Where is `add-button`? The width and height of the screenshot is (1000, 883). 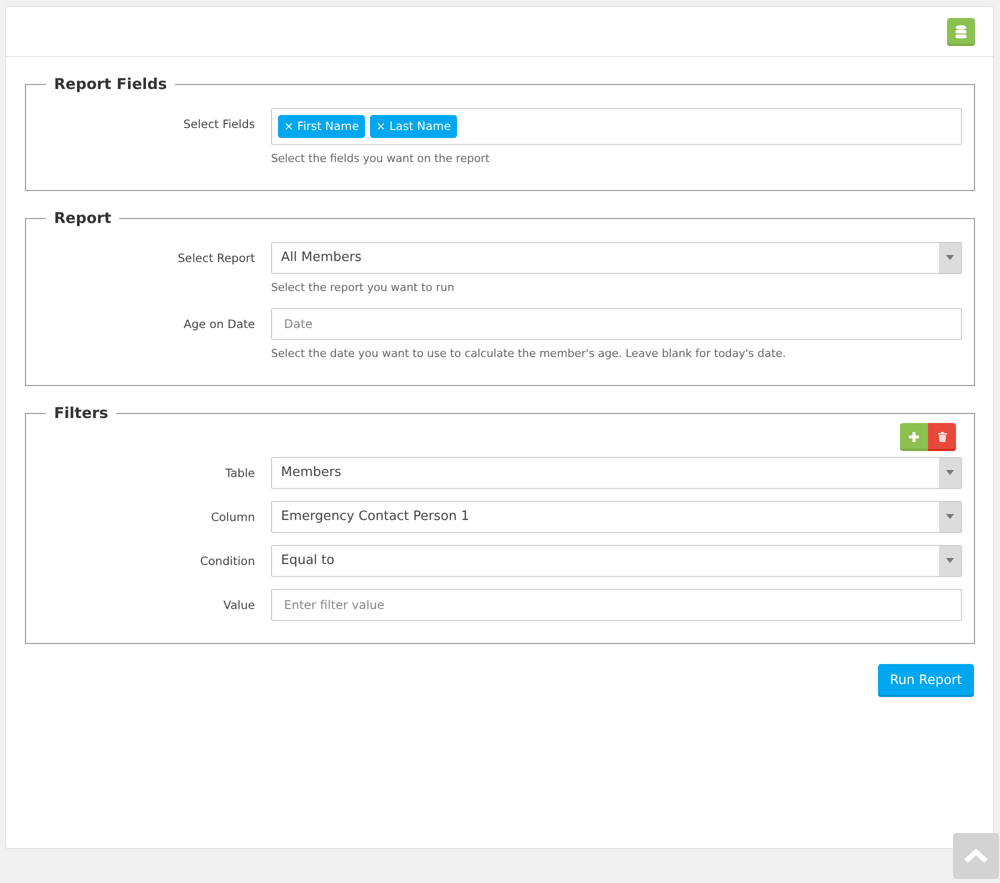
add-button is located at coordinates (914, 436).